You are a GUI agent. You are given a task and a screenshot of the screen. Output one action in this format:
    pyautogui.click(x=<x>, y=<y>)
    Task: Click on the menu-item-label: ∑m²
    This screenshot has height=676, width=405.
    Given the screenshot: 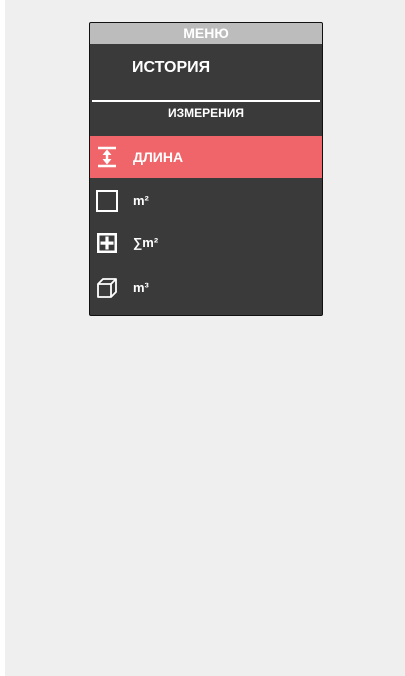 What is the action you would take?
    pyautogui.click(x=146, y=242)
    